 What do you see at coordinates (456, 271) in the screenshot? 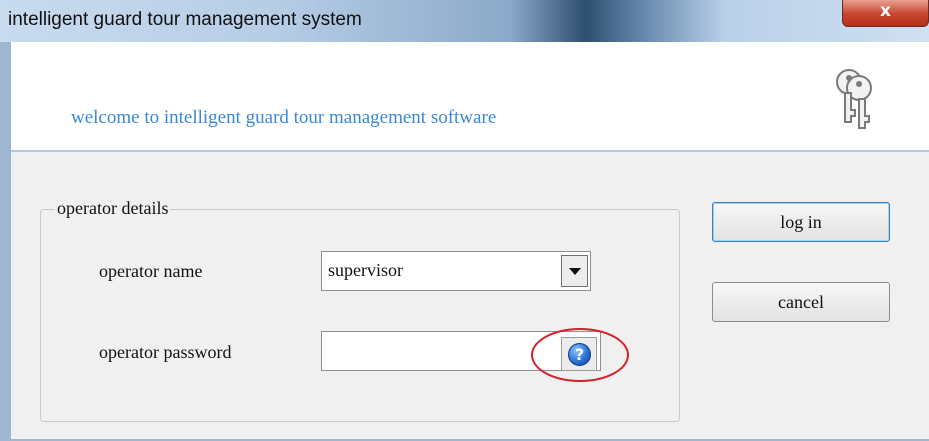
I see `operator-name-select: supervisor` at bounding box center [456, 271].